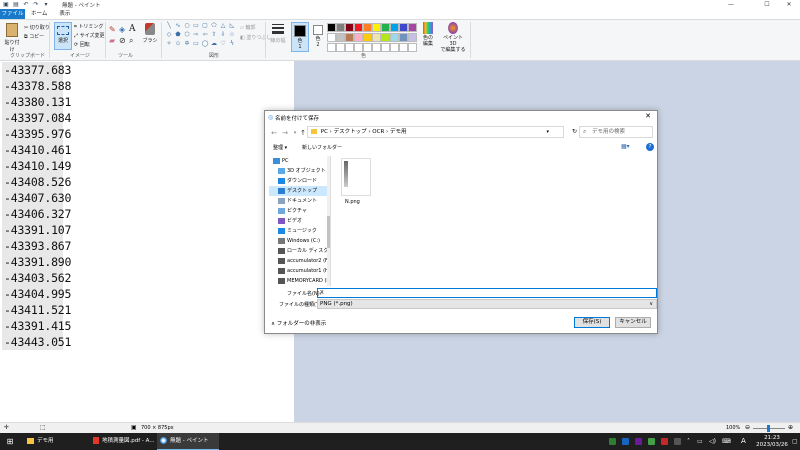  Describe the element at coordinates (112, 29) in the screenshot. I see `pencil-icon: ✎` at that location.